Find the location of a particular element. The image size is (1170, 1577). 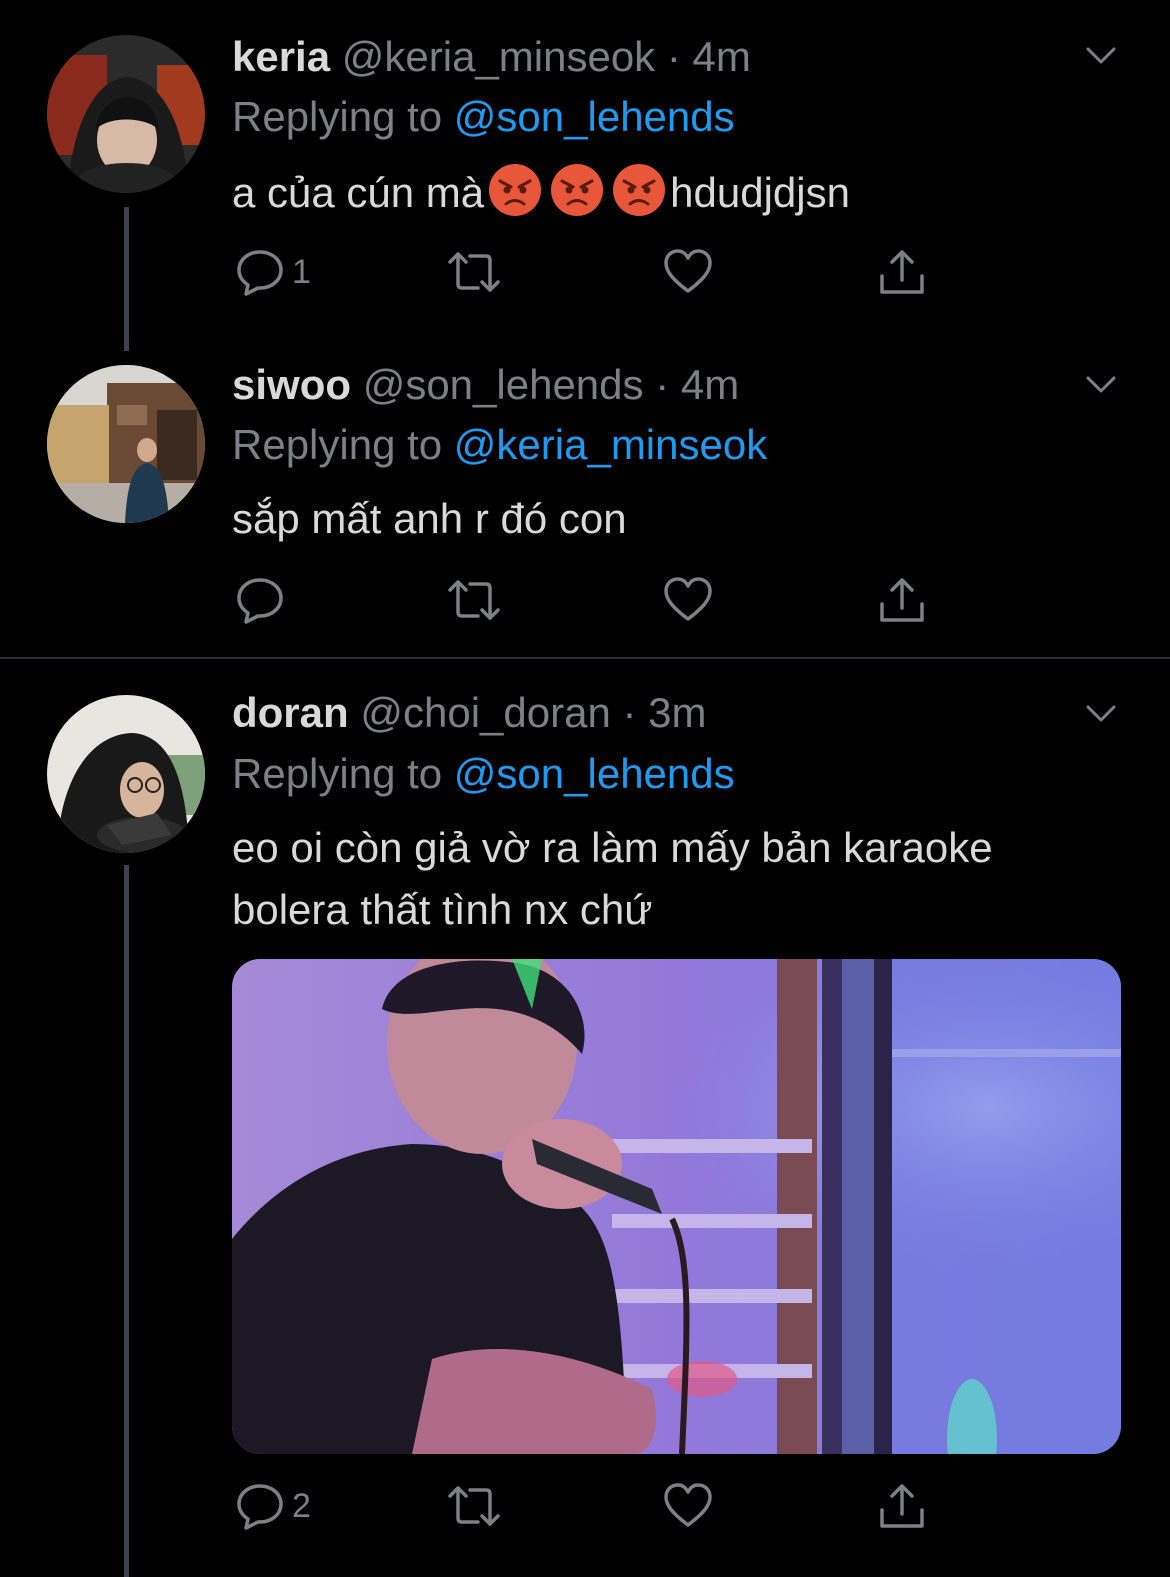

username: @son_lehends is located at coordinates (503, 384).